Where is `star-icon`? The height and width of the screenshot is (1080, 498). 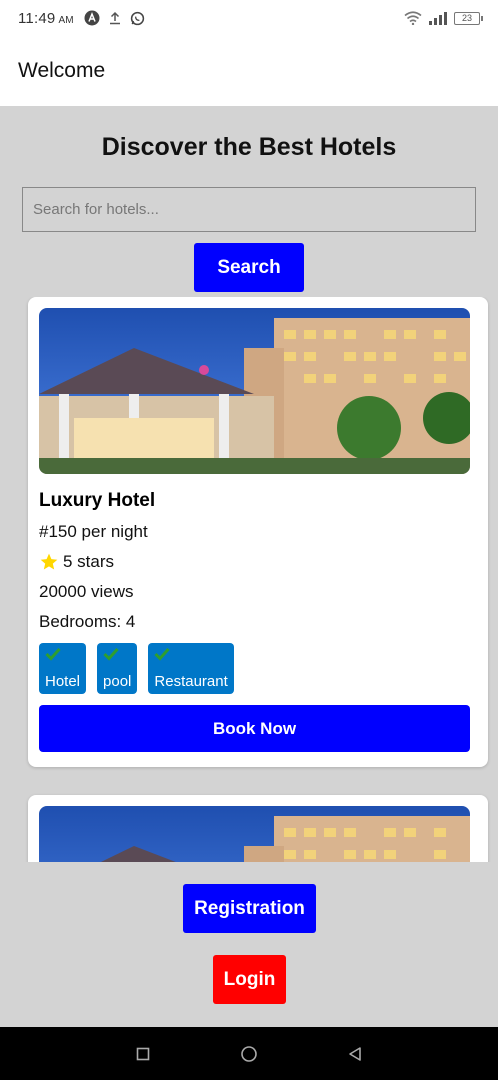
star-icon is located at coordinates (49, 562).